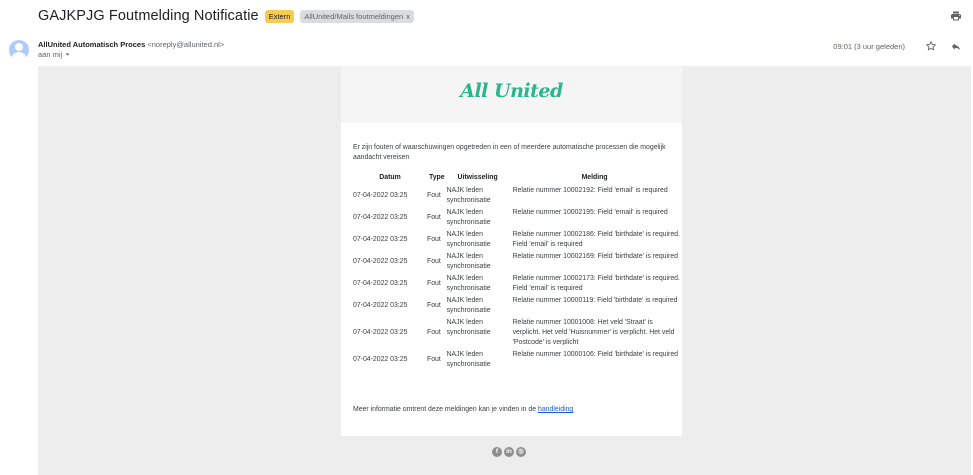  I want to click on column-header: Melding, so click(594, 177).